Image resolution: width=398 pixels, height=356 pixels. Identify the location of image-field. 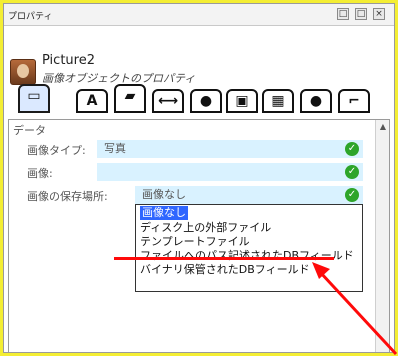
(230, 172).